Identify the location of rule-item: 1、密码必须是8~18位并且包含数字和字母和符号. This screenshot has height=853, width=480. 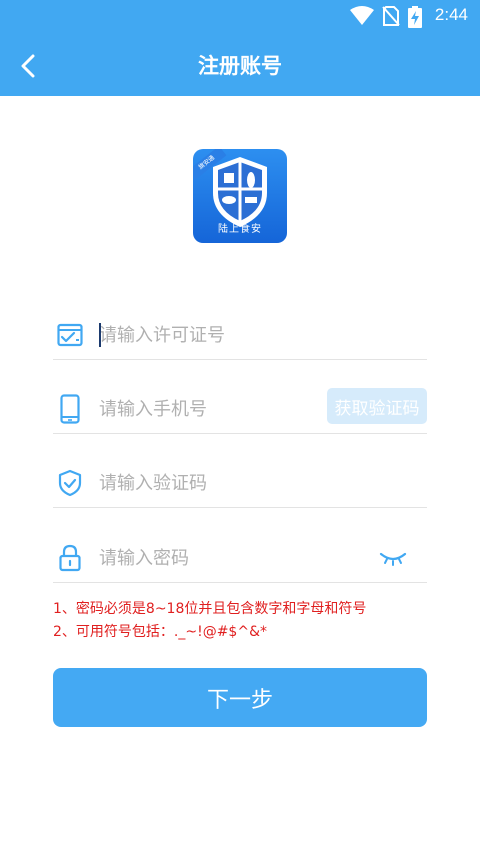
(210, 609).